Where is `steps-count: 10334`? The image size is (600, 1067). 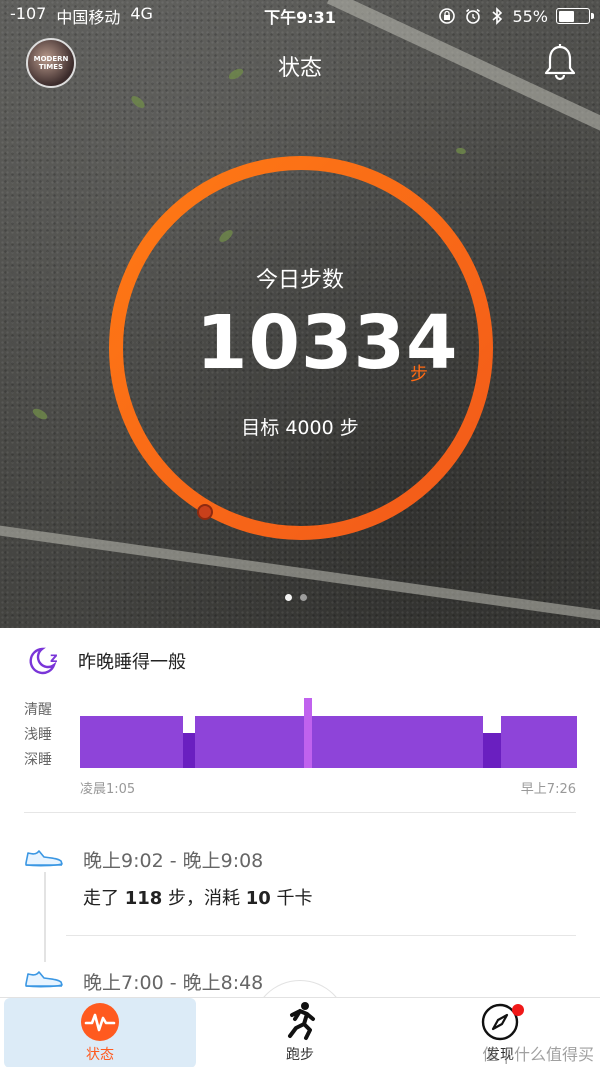
steps-count: 10334 is located at coordinates (327, 343).